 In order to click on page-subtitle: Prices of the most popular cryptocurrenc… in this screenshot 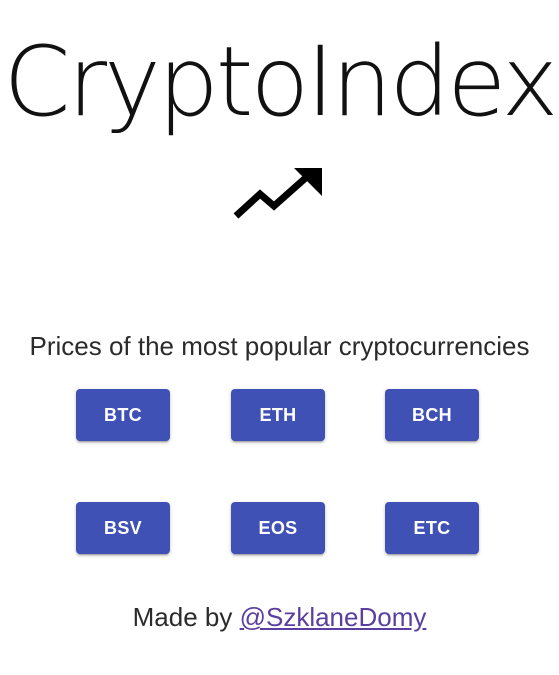, I will do `click(279, 346)`.